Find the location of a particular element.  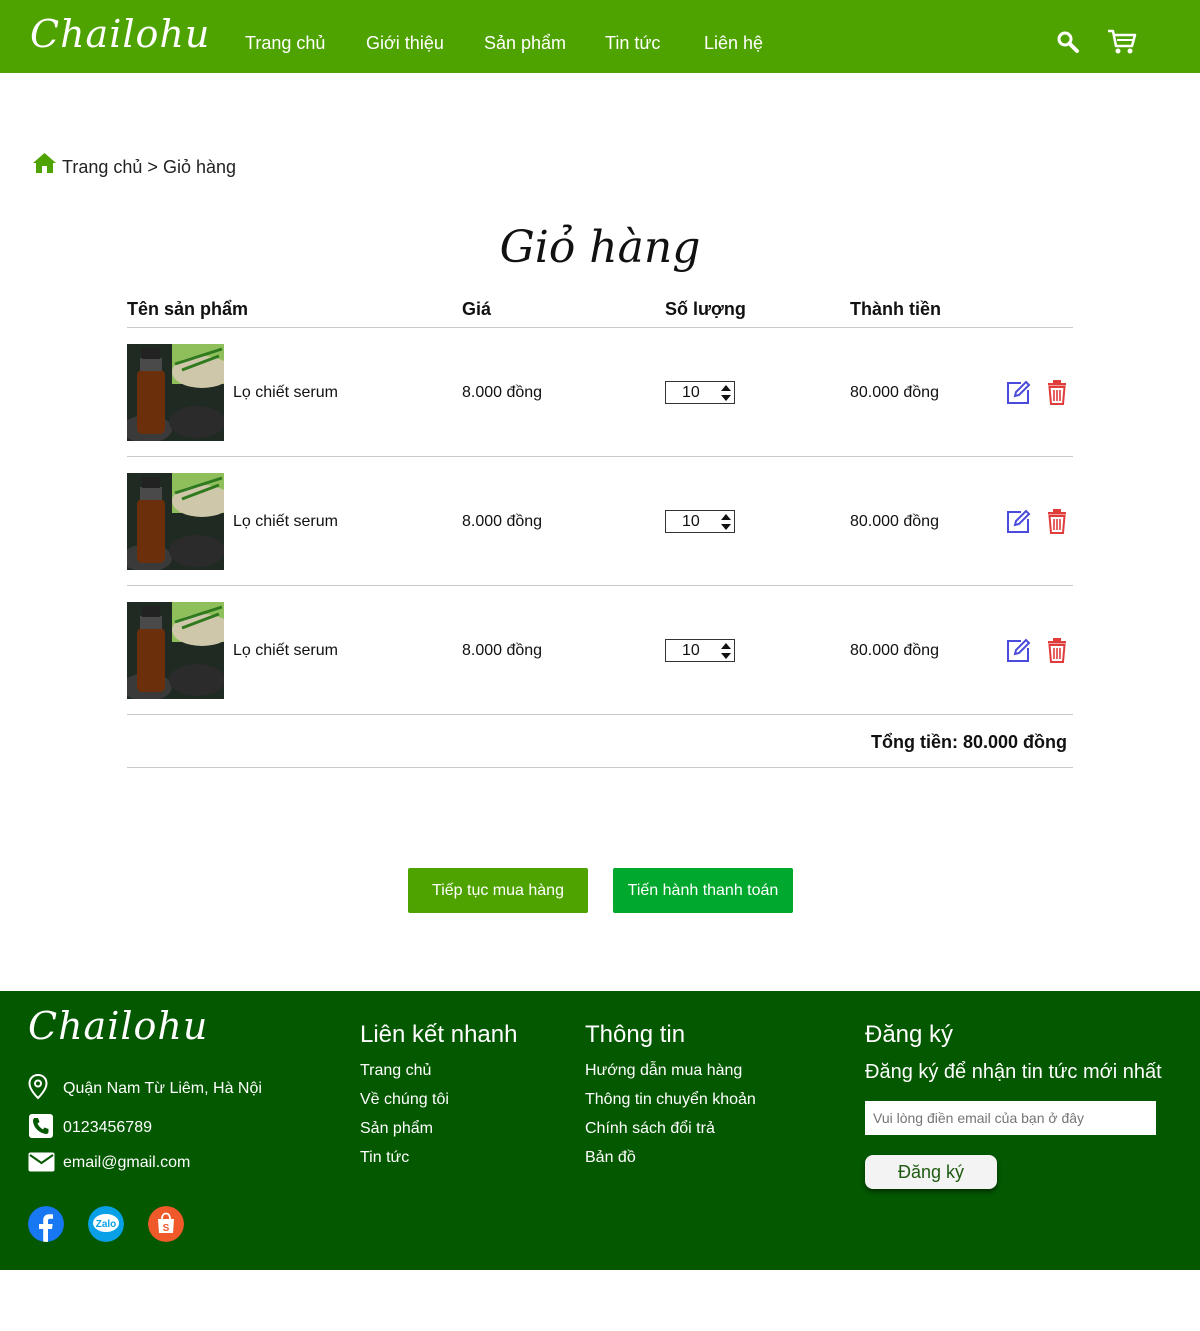

shopee-icon: S is located at coordinates (166, 1224).